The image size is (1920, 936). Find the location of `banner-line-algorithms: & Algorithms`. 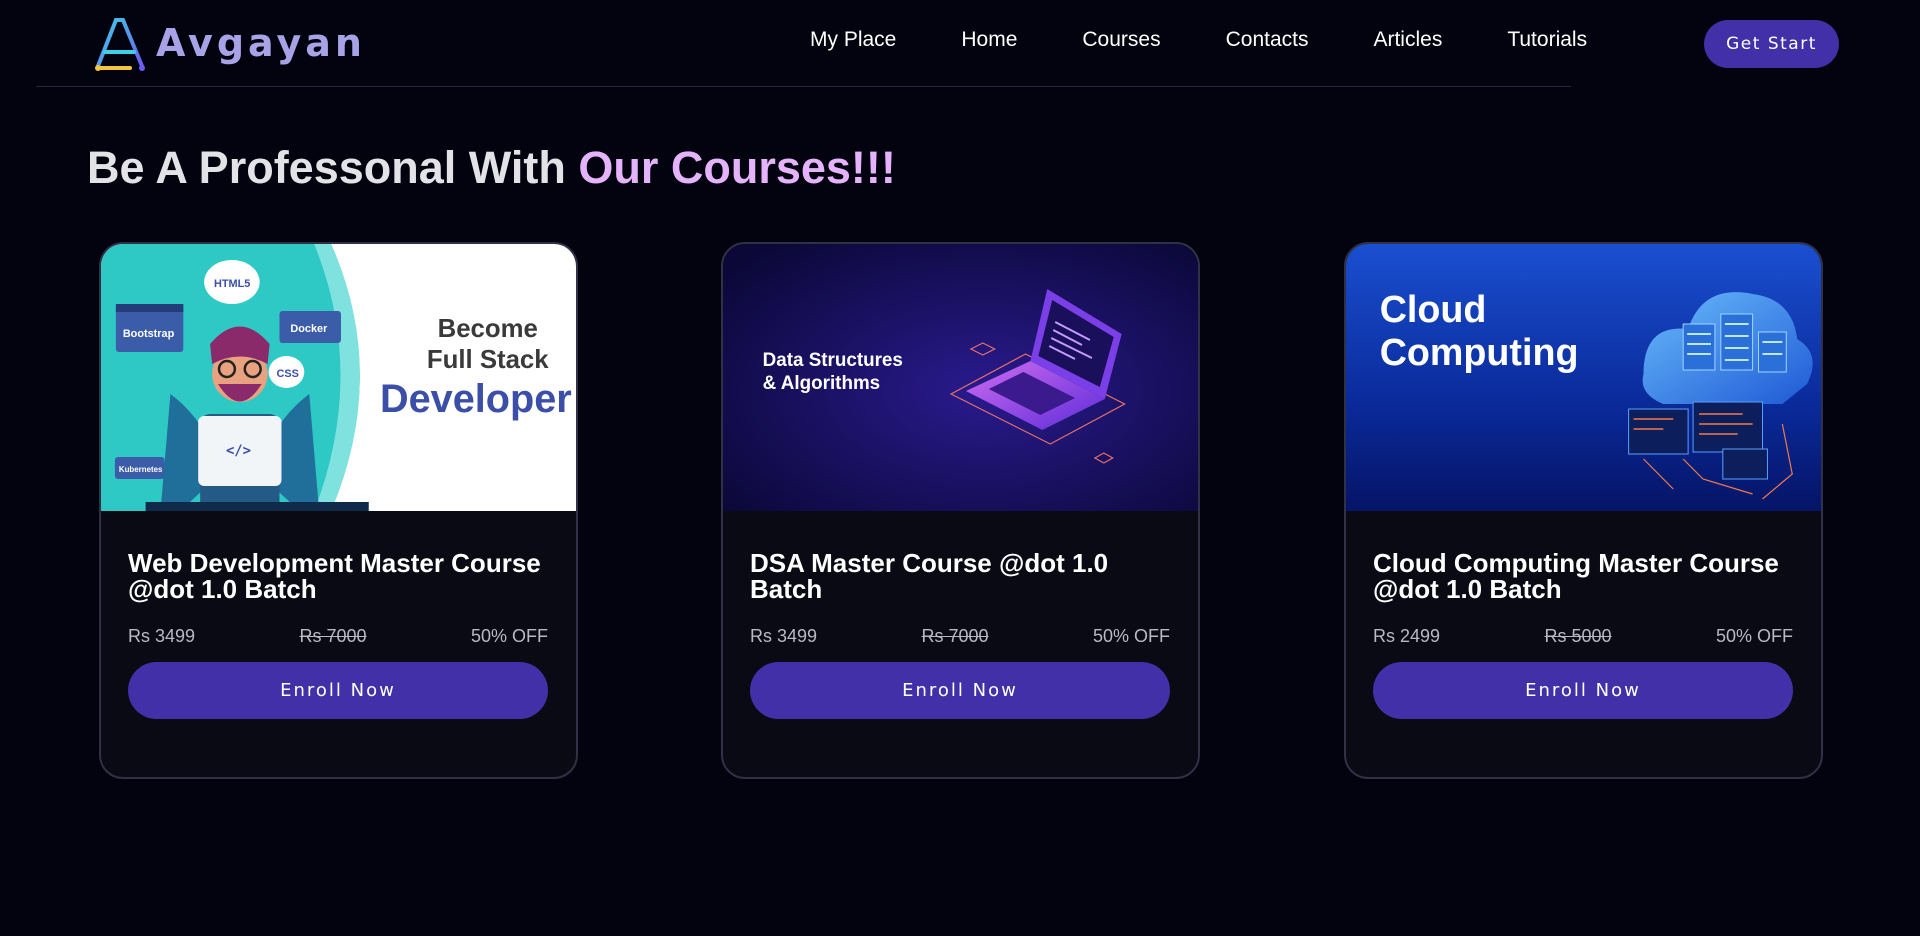

banner-line-algorithms: & Algorithms is located at coordinates (822, 383).